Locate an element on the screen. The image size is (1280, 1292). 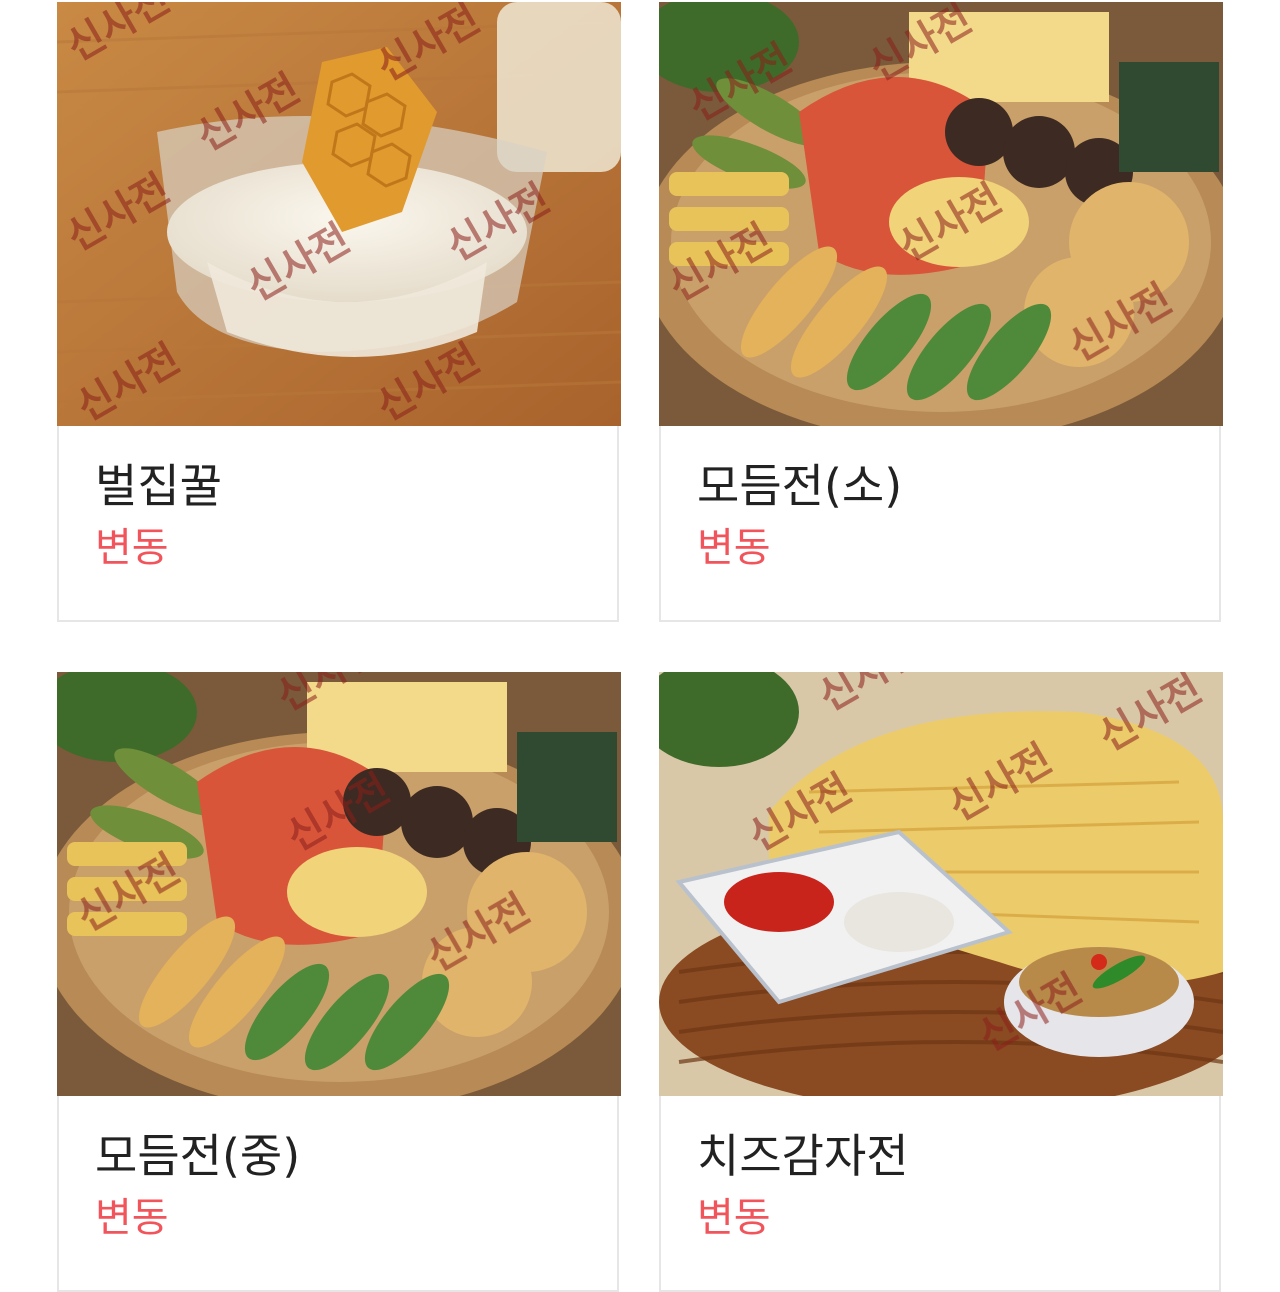
assorted-jeon-platter-photo: 신사전 신사전 신사전 신사전 is located at coordinates (339, 884).